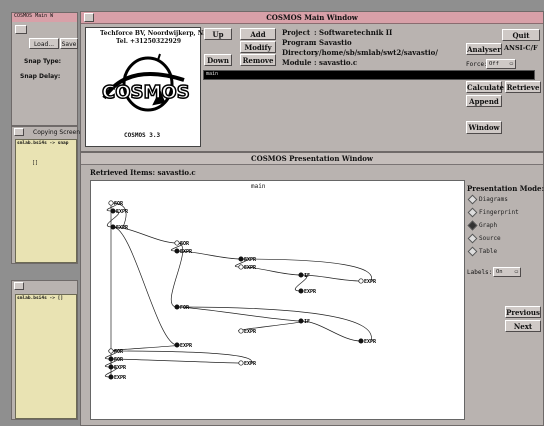 The width and height of the screenshot is (544, 426). What do you see at coordinates (484, 101) in the screenshot?
I see `append-button: Append` at bounding box center [484, 101].